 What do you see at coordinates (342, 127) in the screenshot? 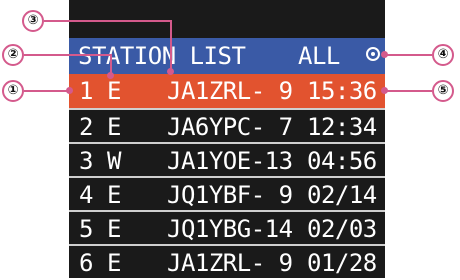
I see `station-time: 12:34` at bounding box center [342, 127].